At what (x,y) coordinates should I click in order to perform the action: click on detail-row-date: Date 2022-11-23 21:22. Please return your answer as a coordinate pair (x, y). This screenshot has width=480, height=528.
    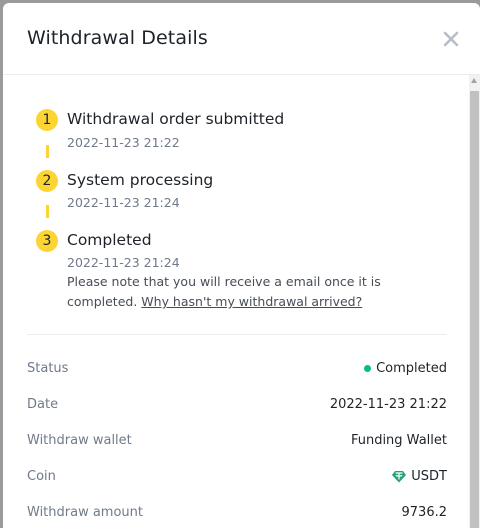
    Looking at the image, I should click on (237, 407).